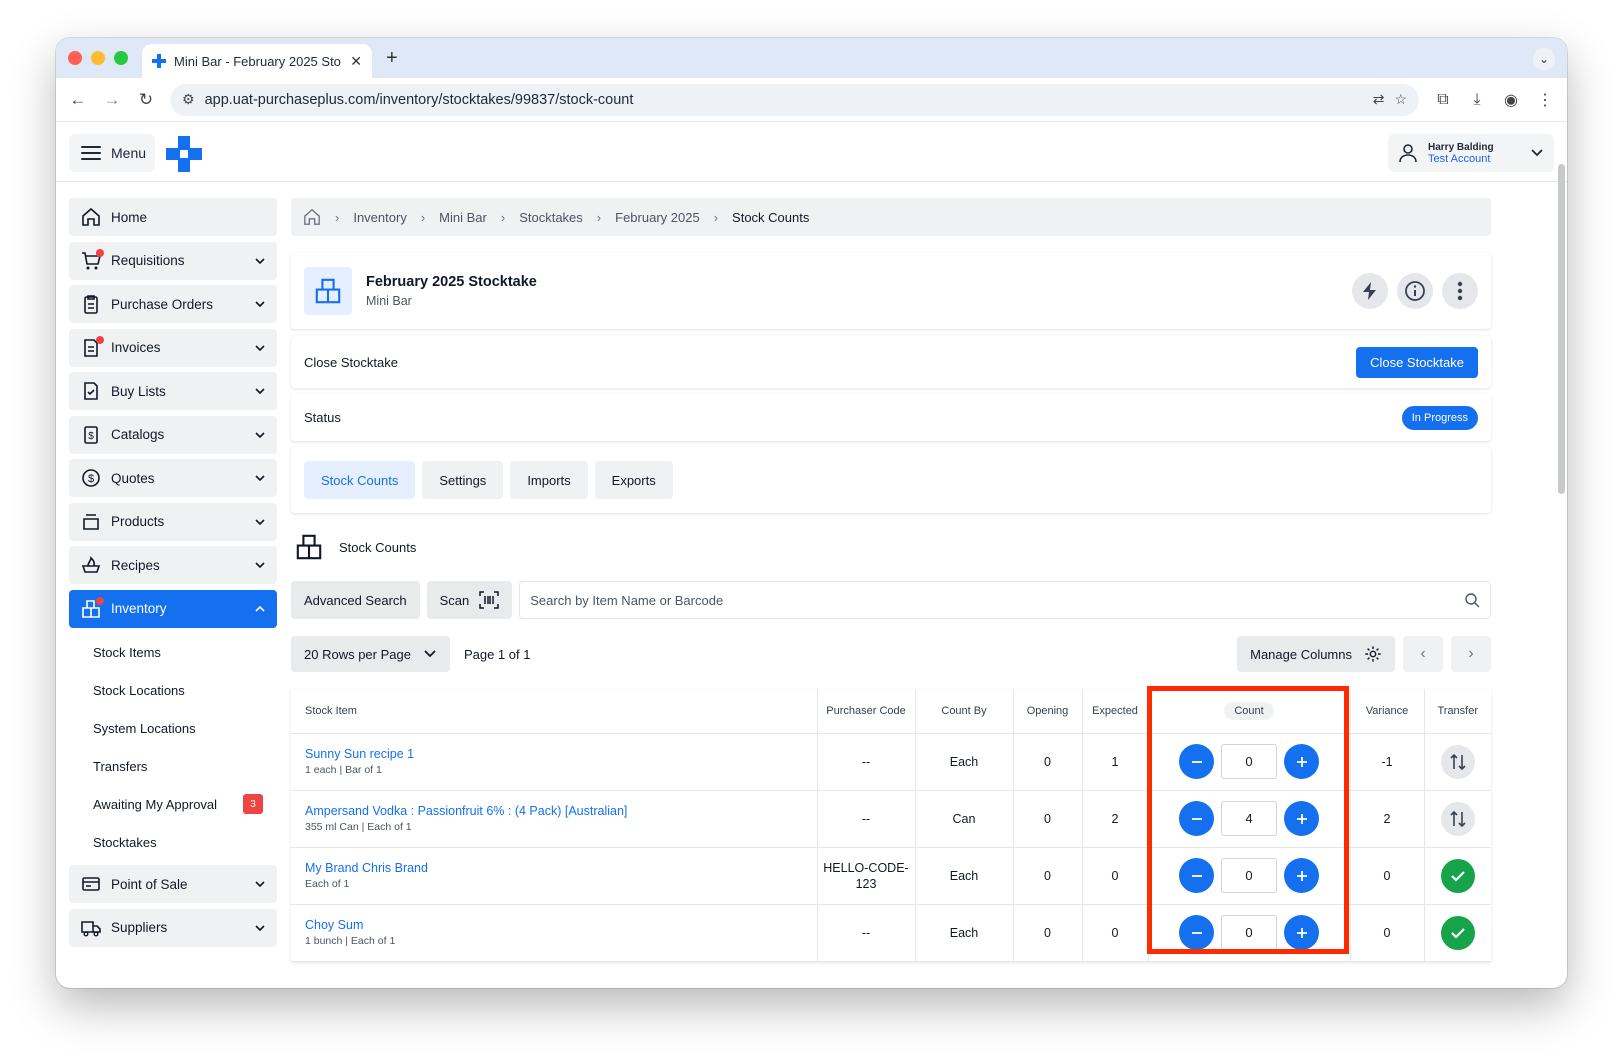 Image resolution: width=1624 pixels, height=1060 pixels. What do you see at coordinates (173, 565) in the screenshot?
I see `sidebar-item-recipes: Recipes` at bounding box center [173, 565].